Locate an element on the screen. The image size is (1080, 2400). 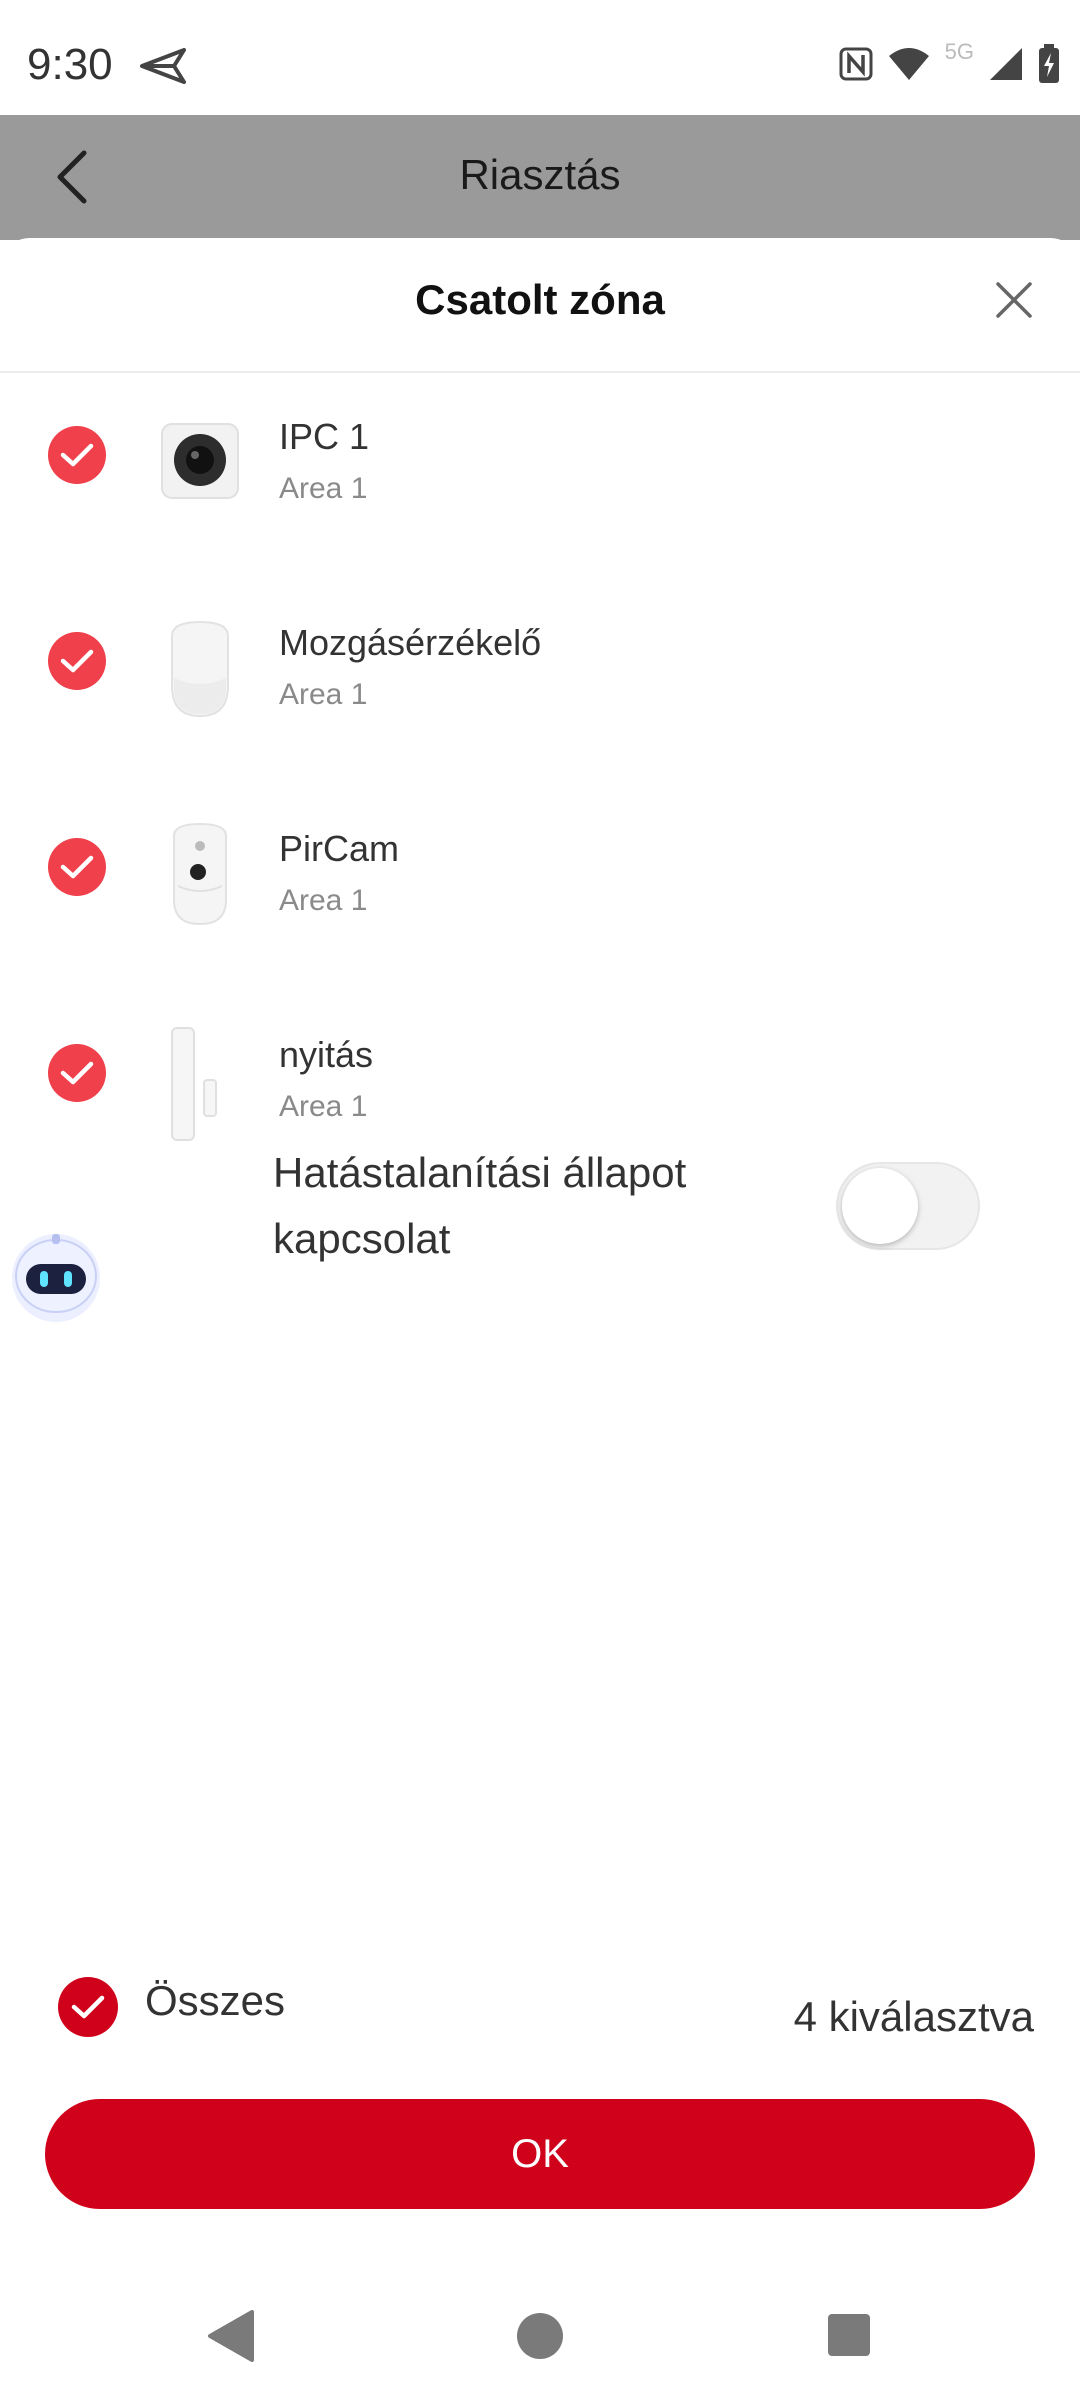
assistant-robot-icon is located at coordinates (56, 1276).